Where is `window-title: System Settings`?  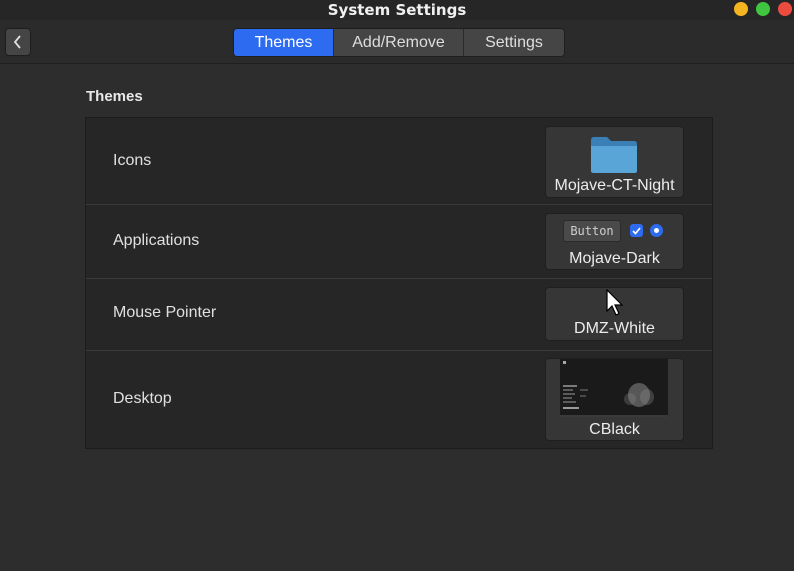
window-title: System Settings is located at coordinates (397, 10).